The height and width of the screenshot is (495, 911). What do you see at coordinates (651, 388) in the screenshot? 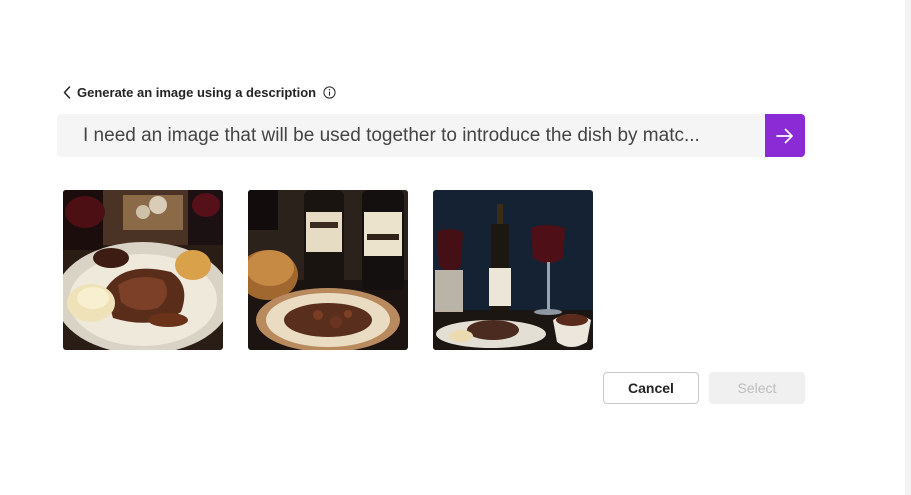
I see `cancel-button: Cancel` at bounding box center [651, 388].